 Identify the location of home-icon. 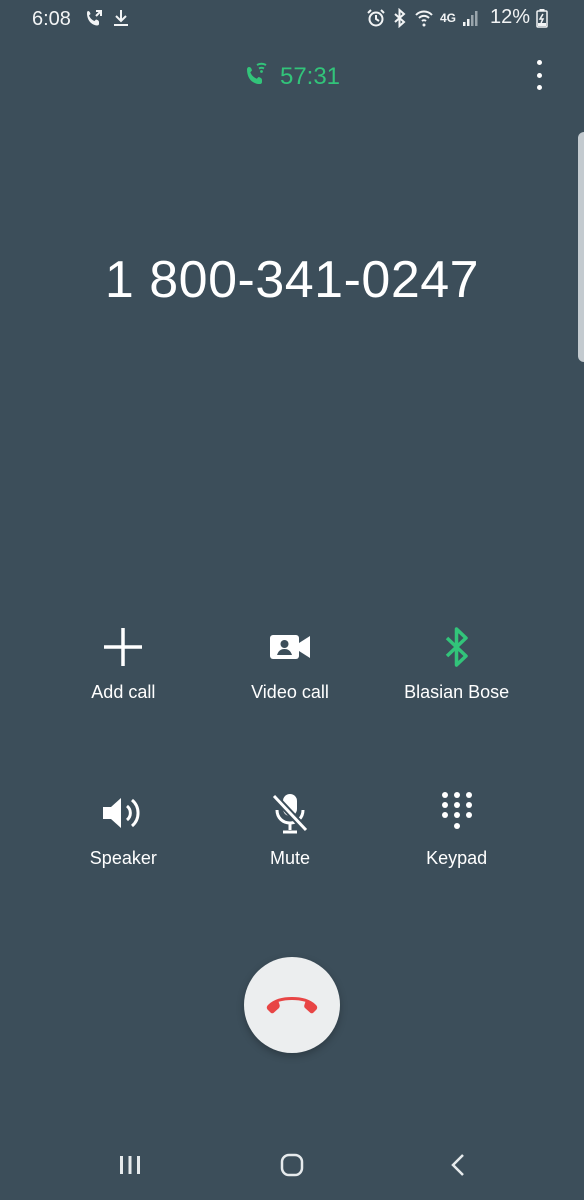
(292, 1167).